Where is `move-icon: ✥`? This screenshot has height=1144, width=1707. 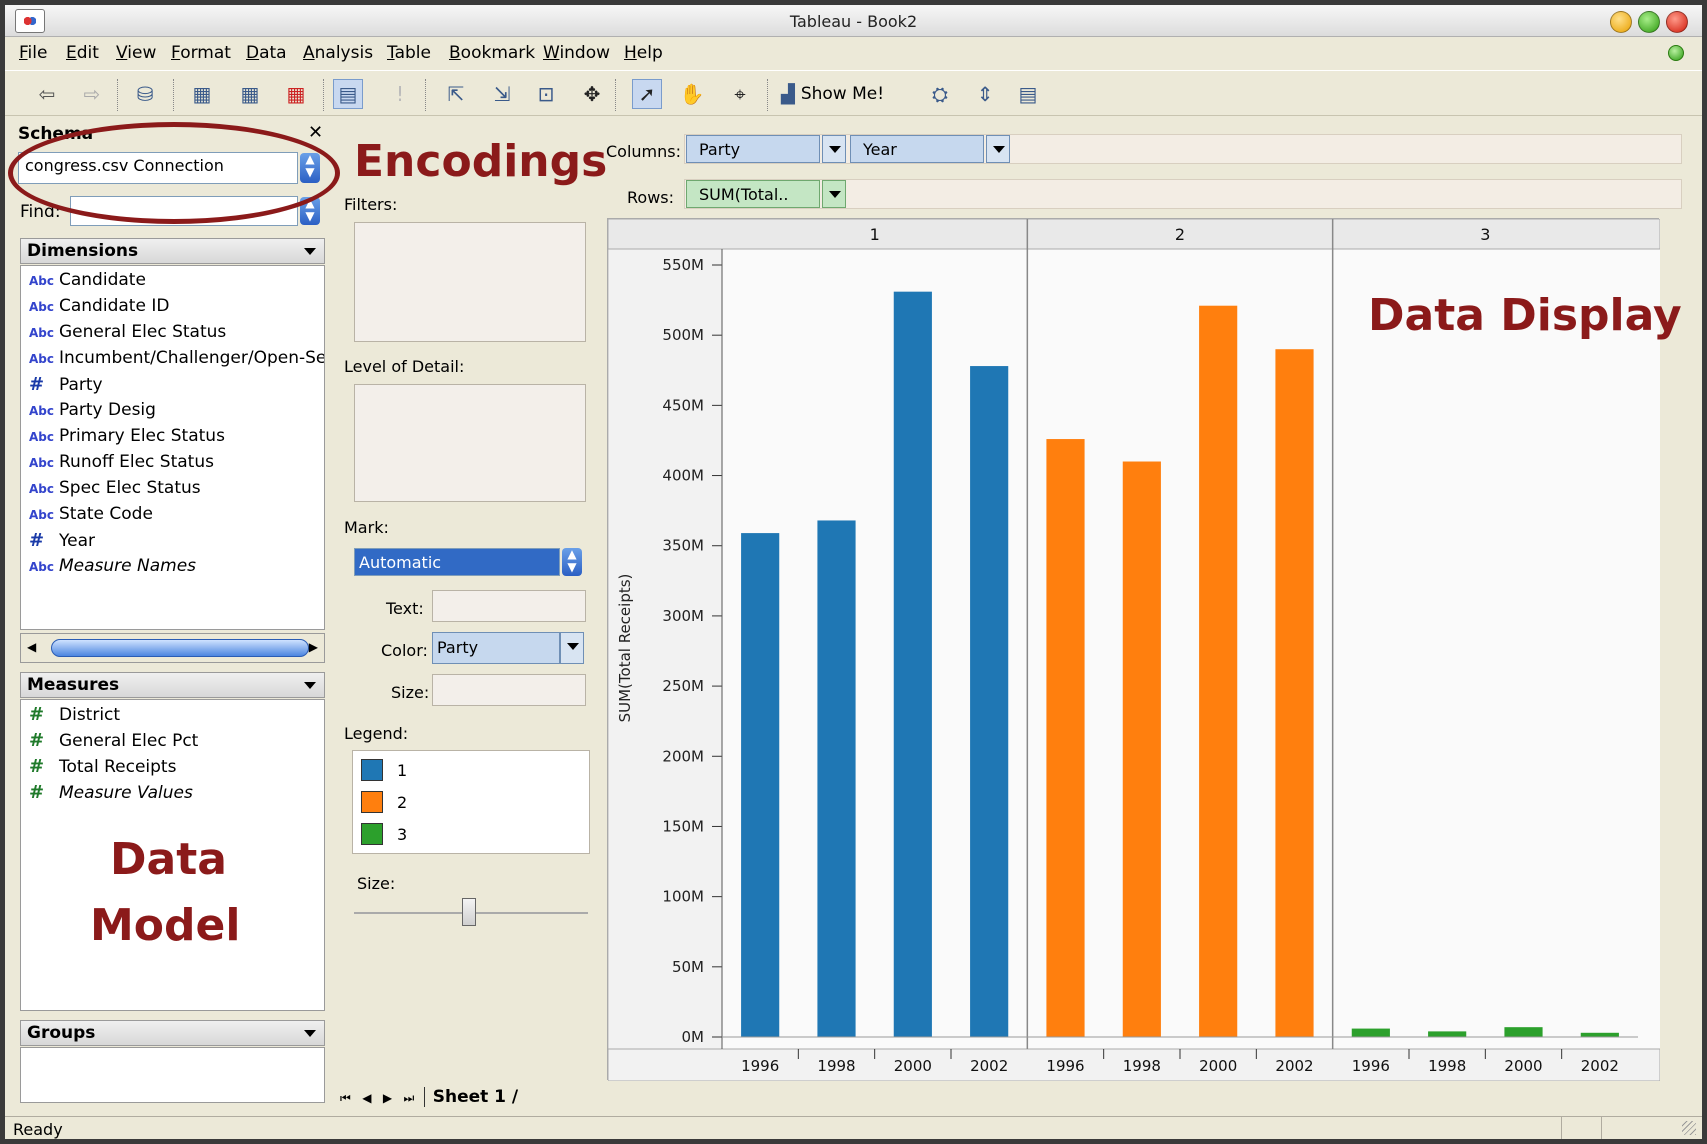 move-icon: ✥ is located at coordinates (592, 94).